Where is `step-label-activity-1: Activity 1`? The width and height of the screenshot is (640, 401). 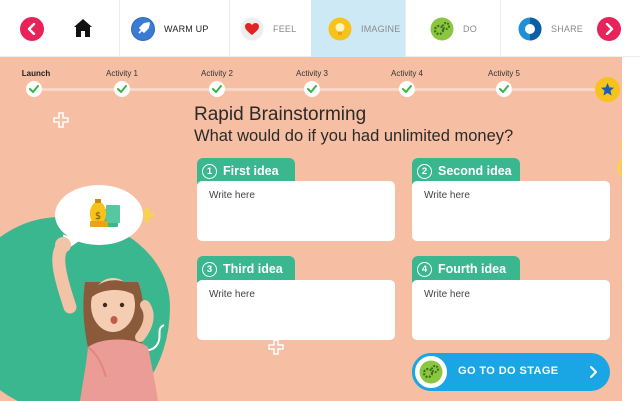 step-label-activity-1: Activity 1 is located at coordinates (122, 73).